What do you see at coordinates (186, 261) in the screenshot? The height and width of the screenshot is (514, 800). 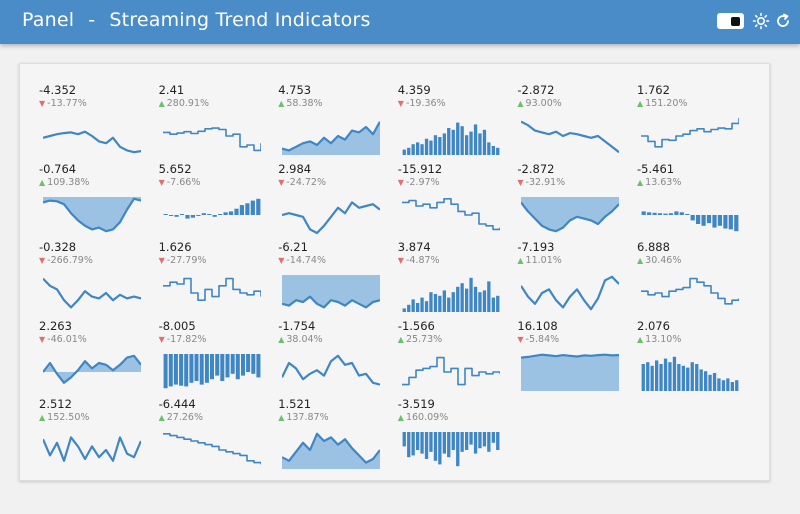 I see `change-percent: -27.79%` at bounding box center [186, 261].